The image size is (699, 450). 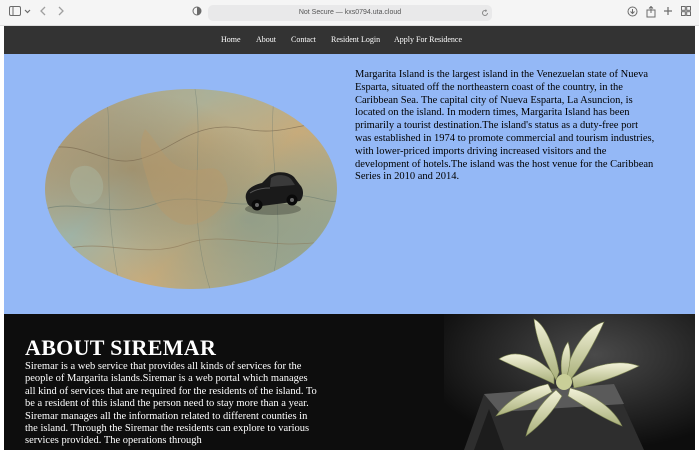 What do you see at coordinates (266, 40) in the screenshot?
I see `nav-about: About` at bounding box center [266, 40].